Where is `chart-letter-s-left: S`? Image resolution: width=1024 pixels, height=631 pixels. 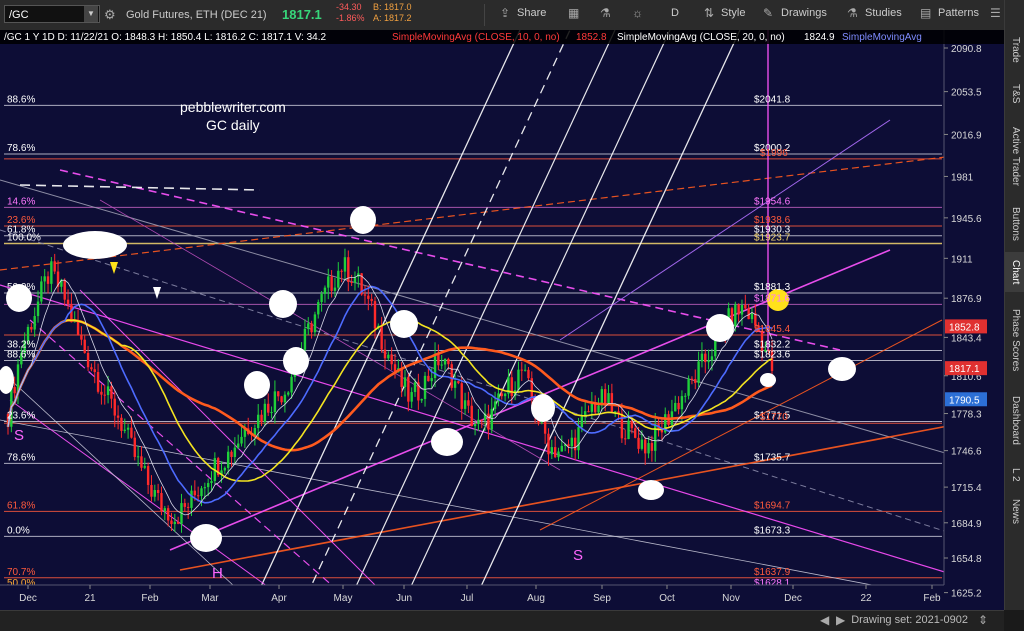 chart-letter-s-left: S is located at coordinates (19, 435).